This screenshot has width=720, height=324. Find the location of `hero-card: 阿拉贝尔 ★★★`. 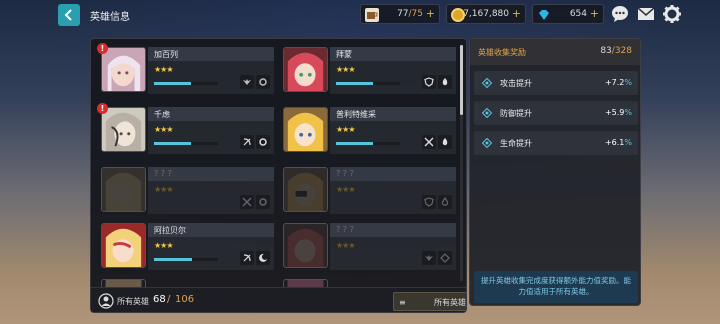

hero-card: 阿拉贝尔 ★★★ is located at coordinates (186, 246).